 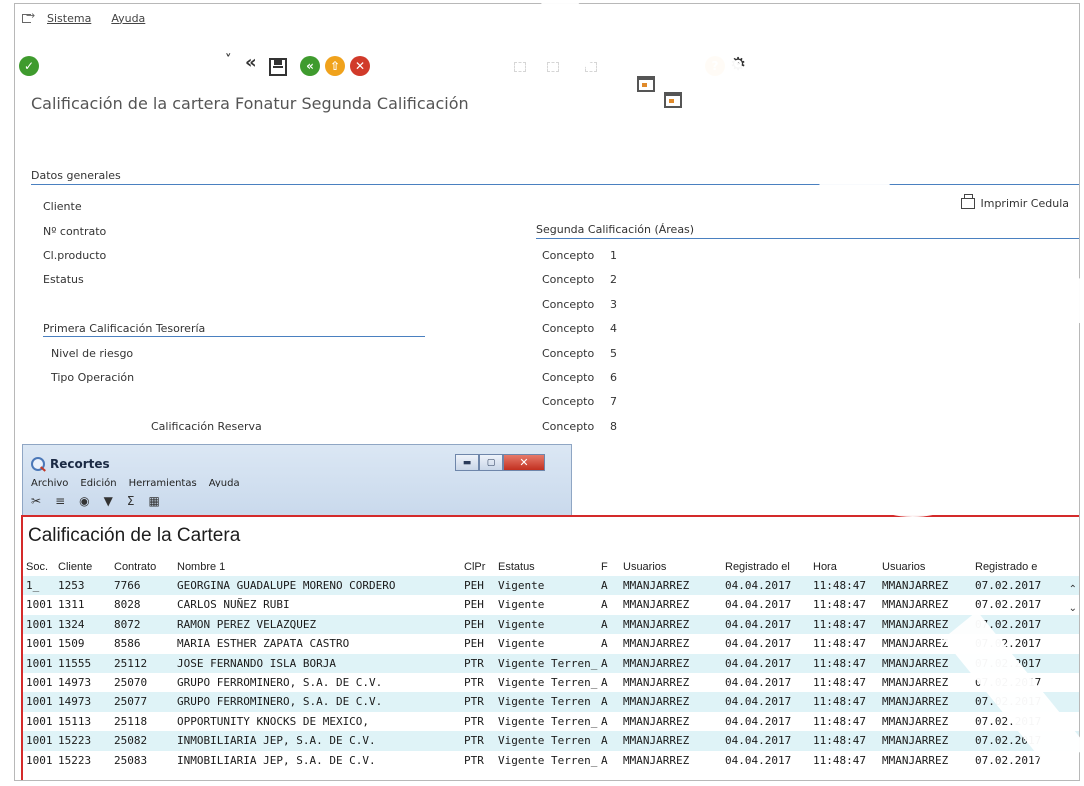 I want to click on back-icon: «, so click(x=310, y=66).